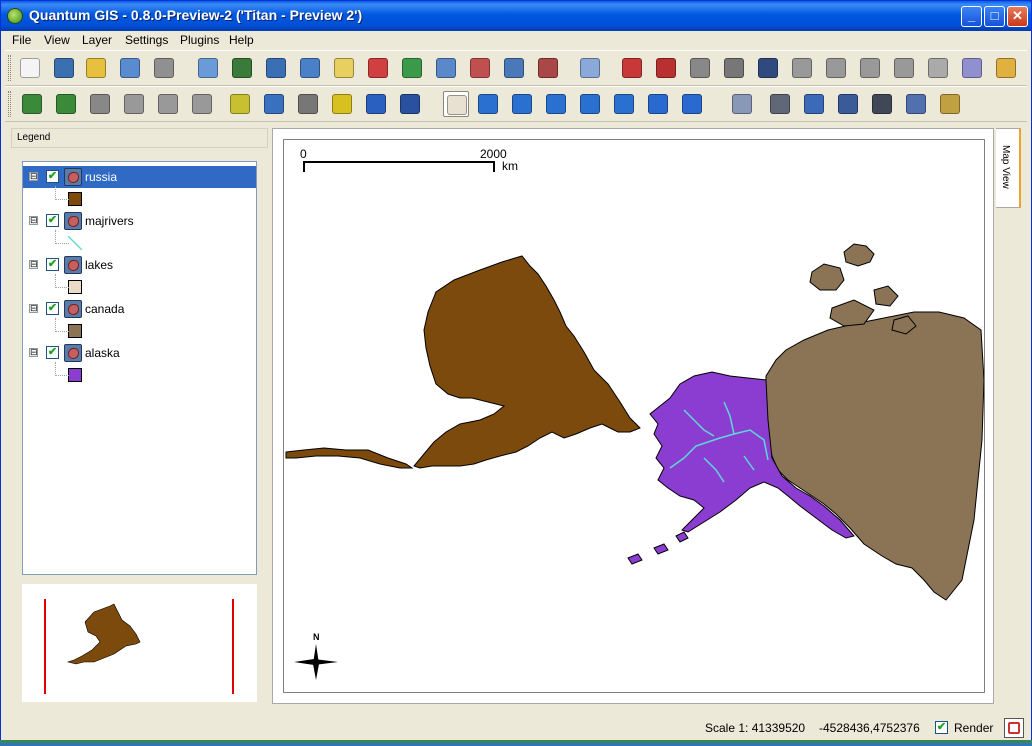 This screenshot has height=746, width=1032. Describe the element at coordinates (97, 40) in the screenshot. I see `menu-layer: Layer` at that location.